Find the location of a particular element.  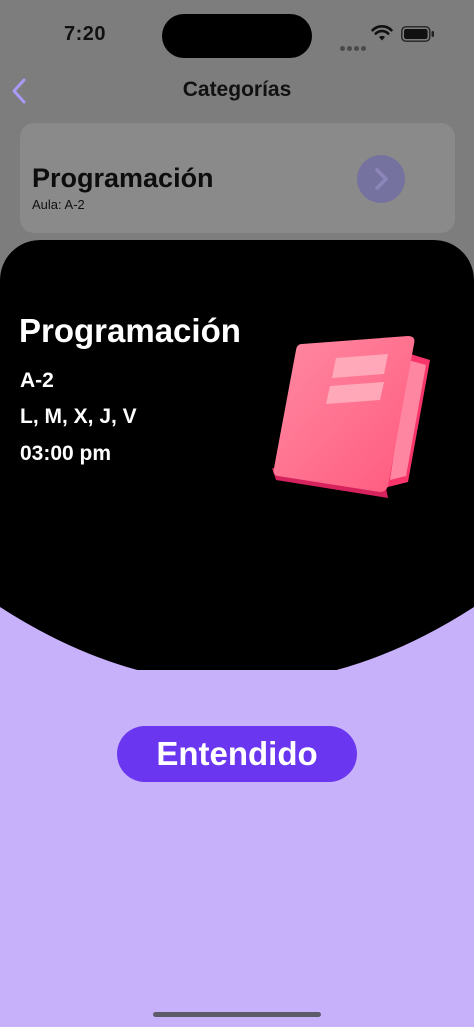

wifi-icon is located at coordinates (382, 33).